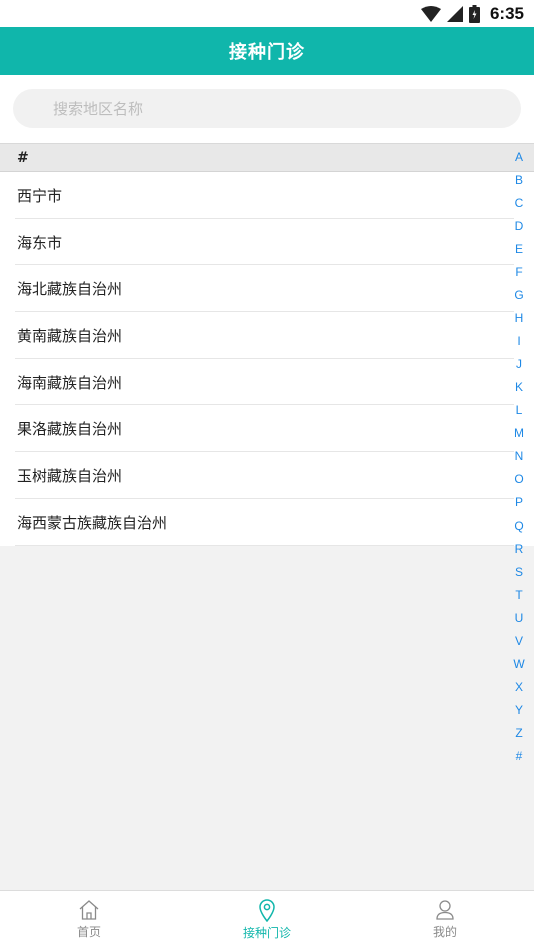 The height and width of the screenshot is (948, 534). What do you see at coordinates (88, 932) in the screenshot?
I see `nav-label: 首页` at bounding box center [88, 932].